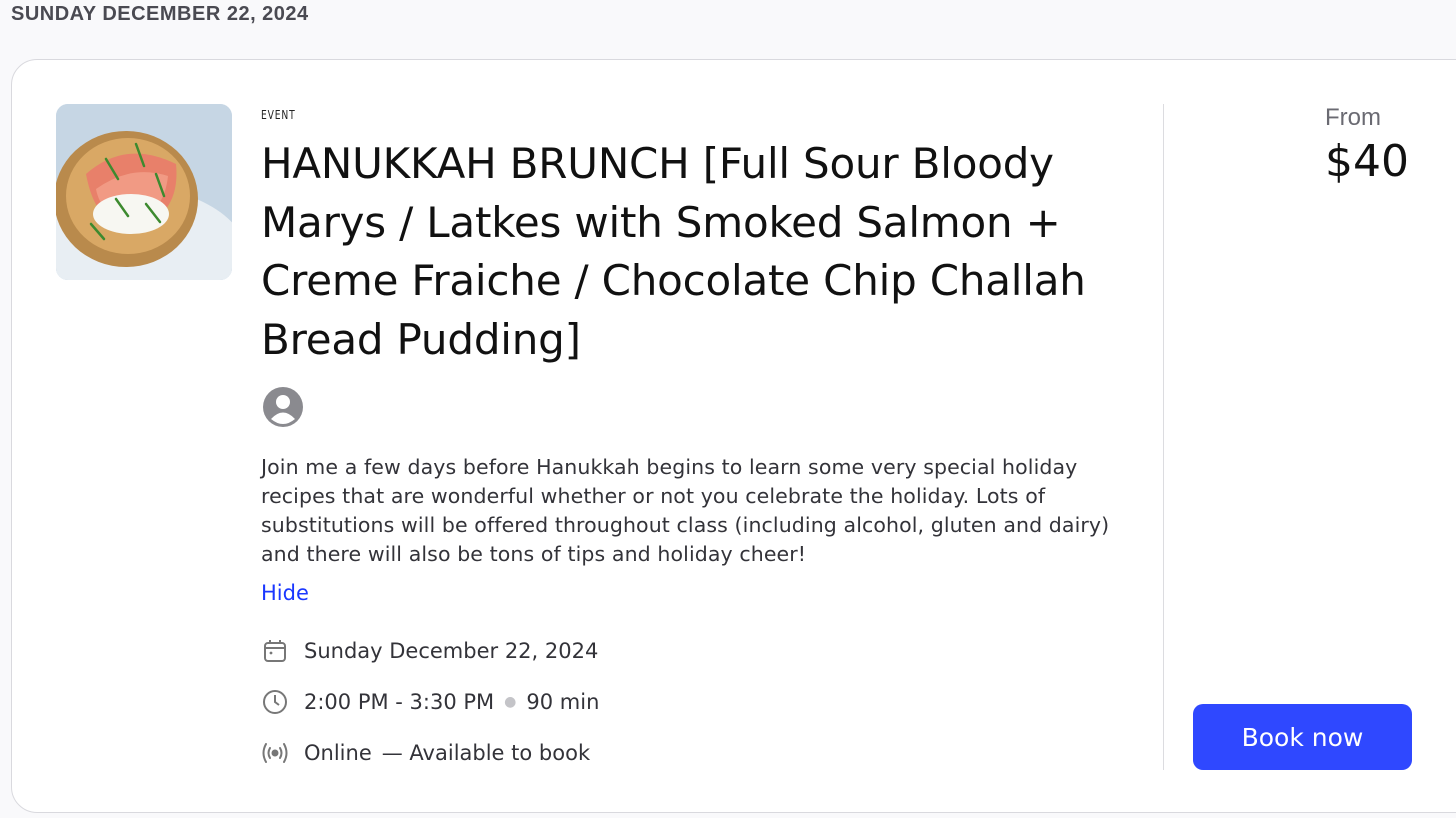 This screenshot has height=818, width=1456. What do you see at coordinates (285, 593) in the screenshot?
I see `hide-description-link: Hide` at bounding box center [285, 593].